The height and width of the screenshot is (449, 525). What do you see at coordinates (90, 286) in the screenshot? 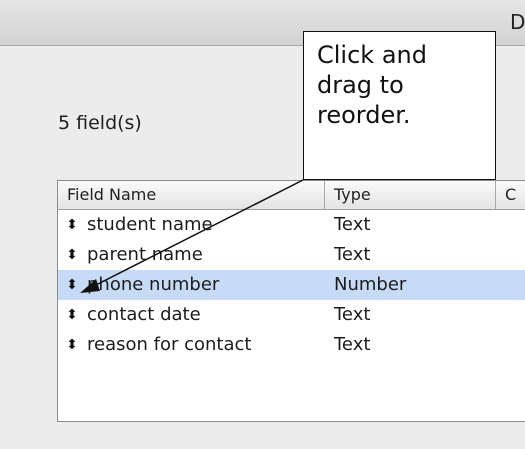
I see `arrow-head` at bounding box center [90, 286].